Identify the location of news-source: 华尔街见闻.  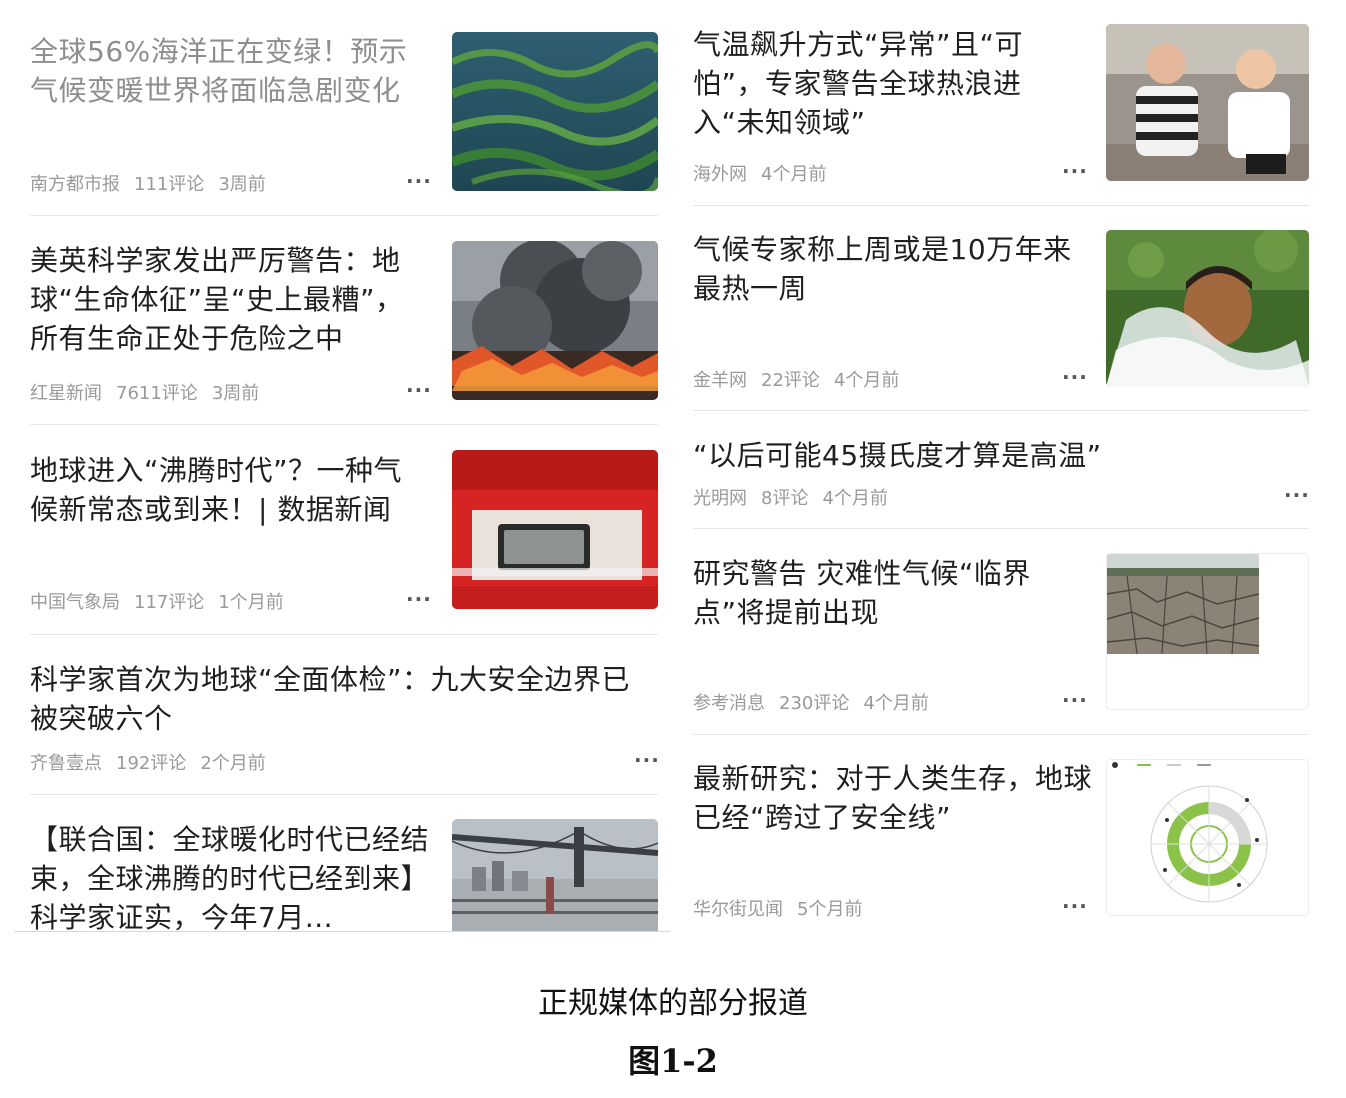
(738, 909).